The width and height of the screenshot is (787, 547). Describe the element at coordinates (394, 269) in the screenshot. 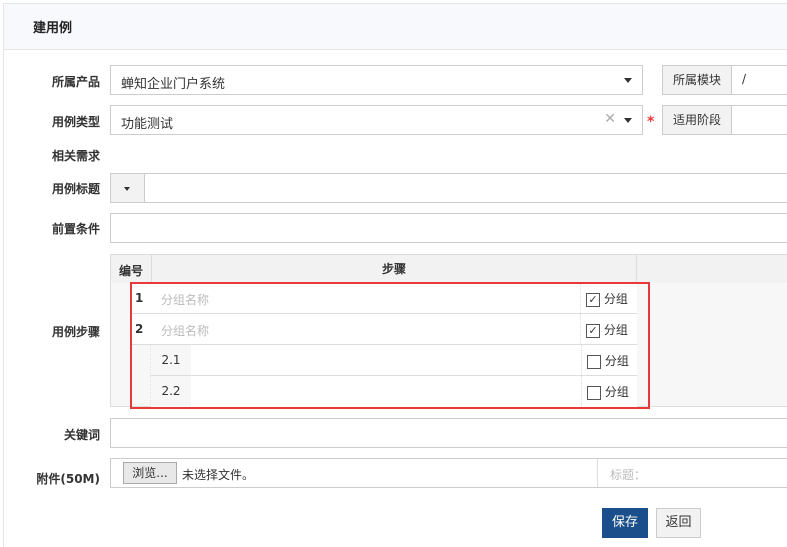

I see `col-step: 步骤` at that location.